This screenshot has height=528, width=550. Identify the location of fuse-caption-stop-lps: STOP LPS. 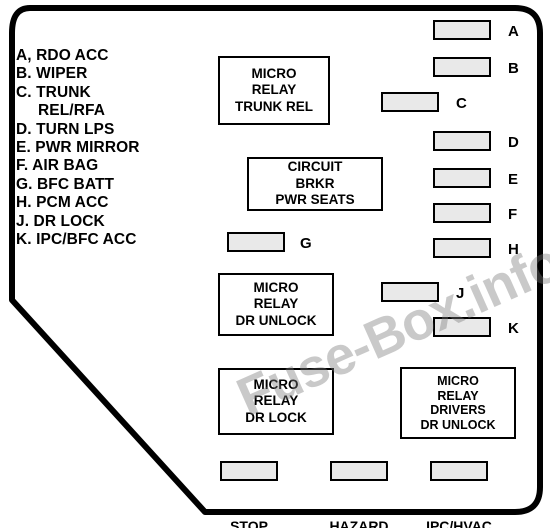
(249, 506).